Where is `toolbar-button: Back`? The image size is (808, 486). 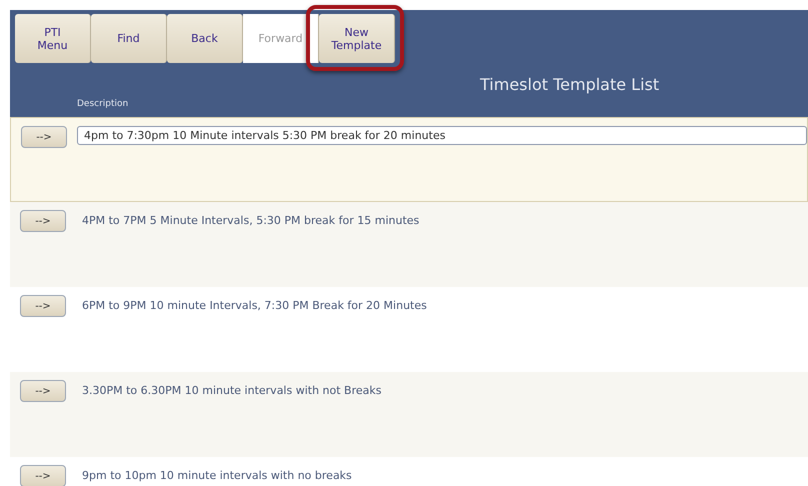 toolbar-button: Back is located at coordinates (205, 38).